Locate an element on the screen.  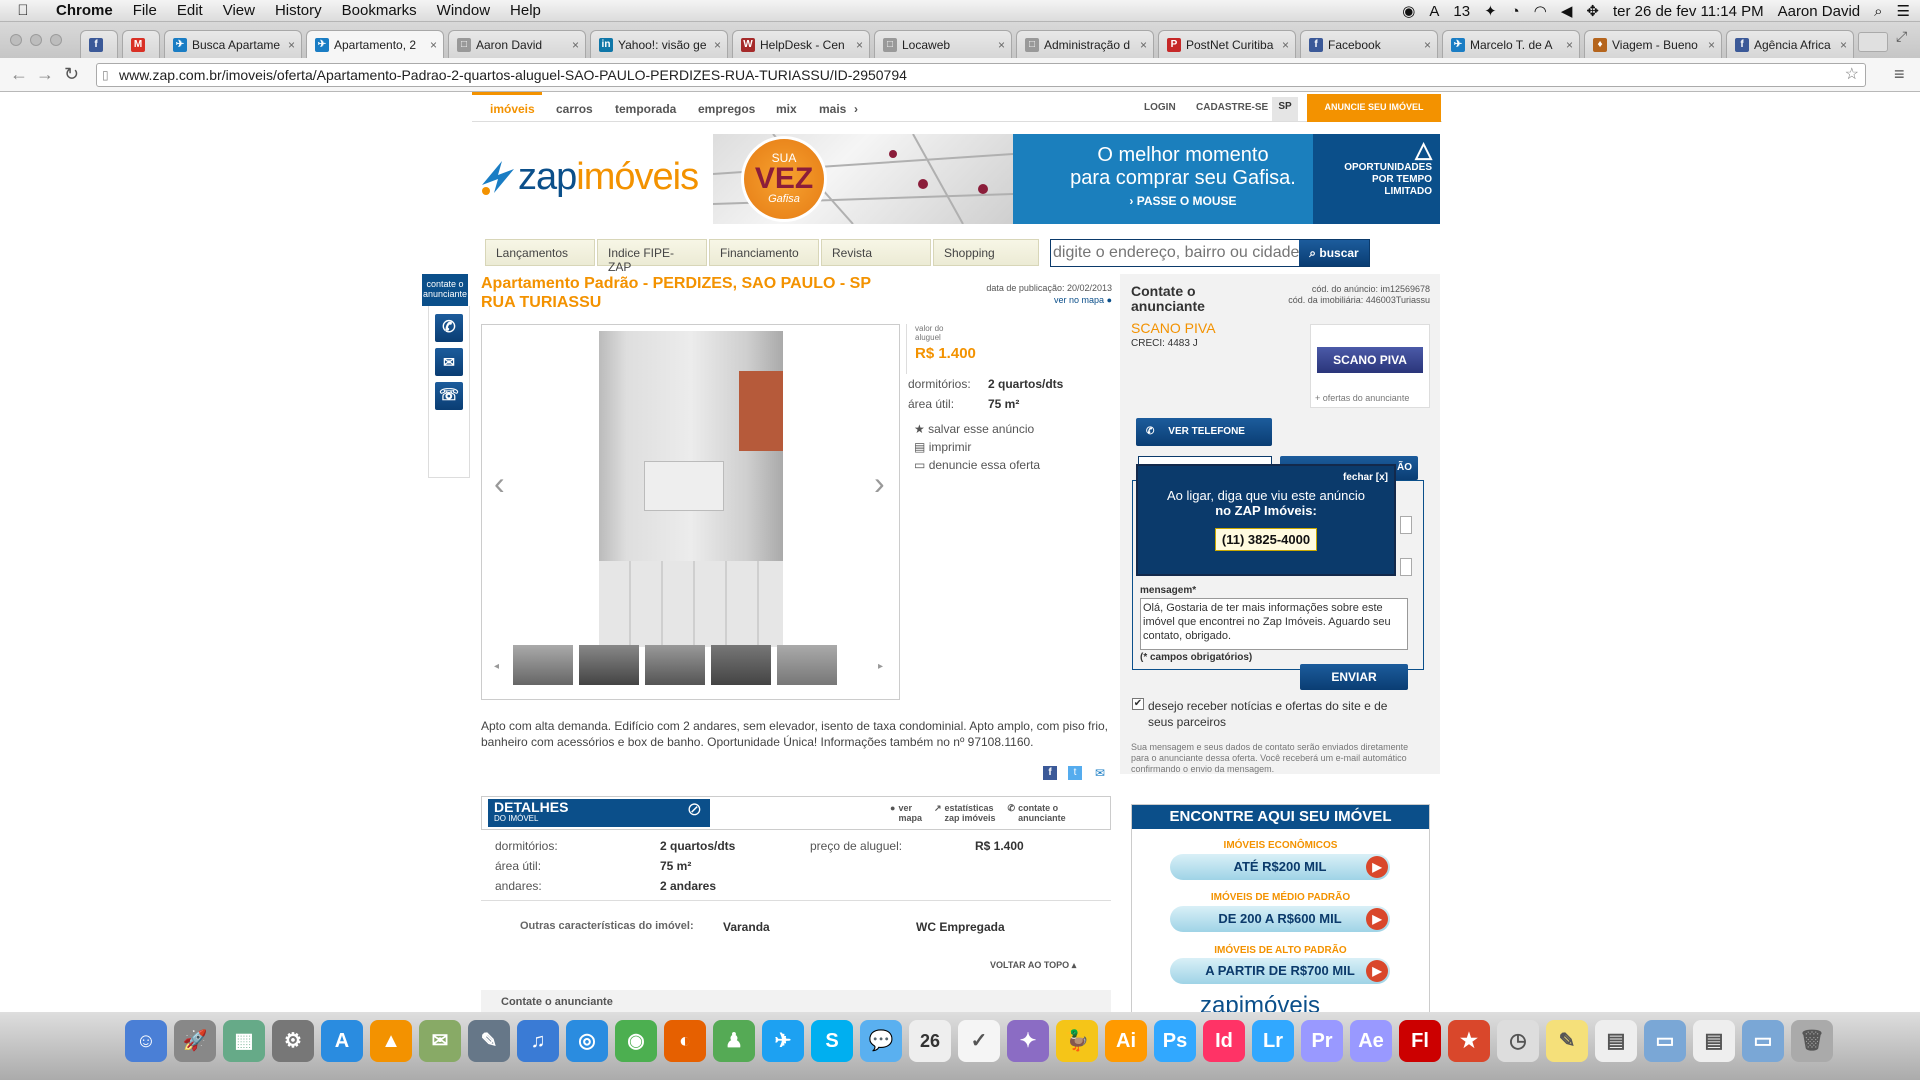
browser-tab: ✈ Marcelo T. de A × is located at coordinates (1511, 44).